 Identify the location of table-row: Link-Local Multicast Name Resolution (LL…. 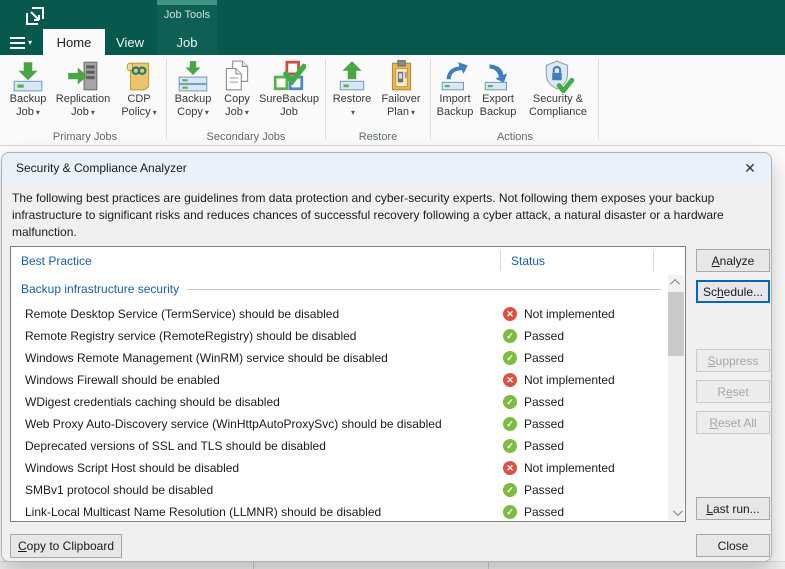
(339, 512).